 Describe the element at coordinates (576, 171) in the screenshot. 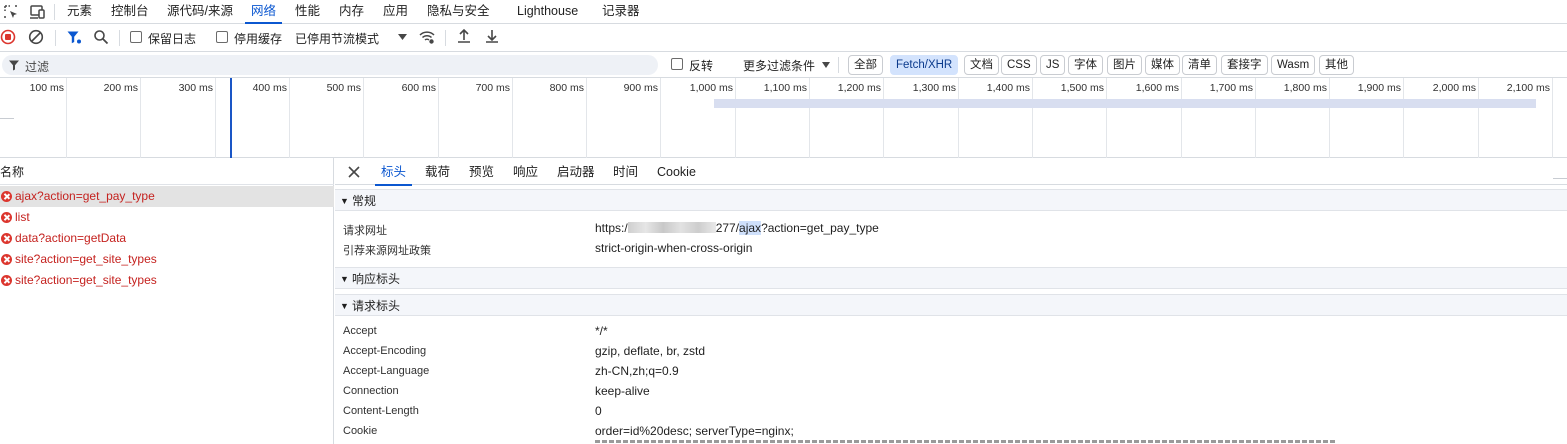

I see `tab-initiator: 启动器` at that location.